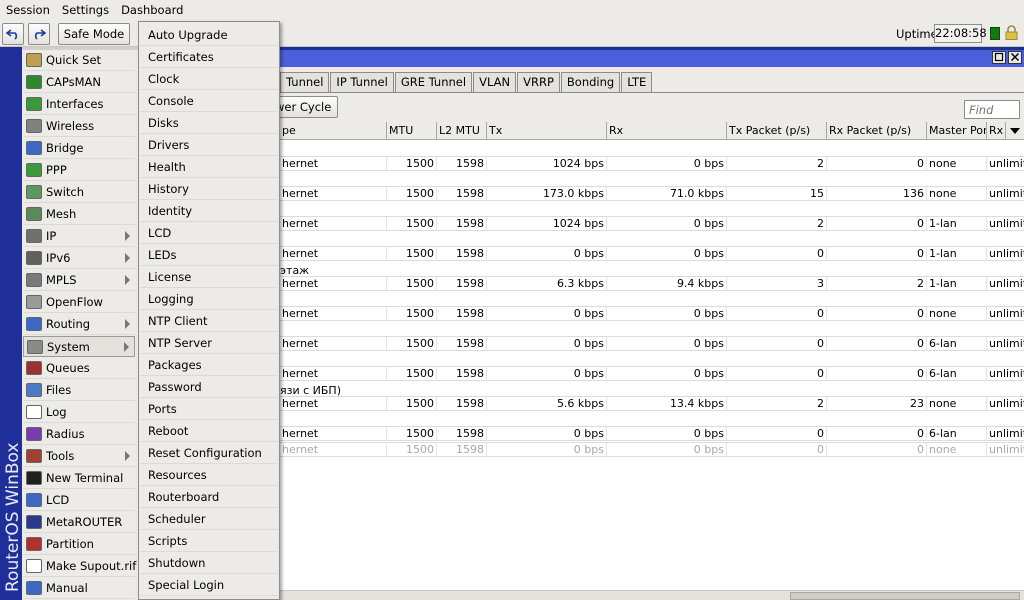 This screenshot has height=600, width=1024. What do you see at coordinates (79, 192) in the screenshot?
I see `sidebar-item-switch: Switch` at bounding box center [79, 192].